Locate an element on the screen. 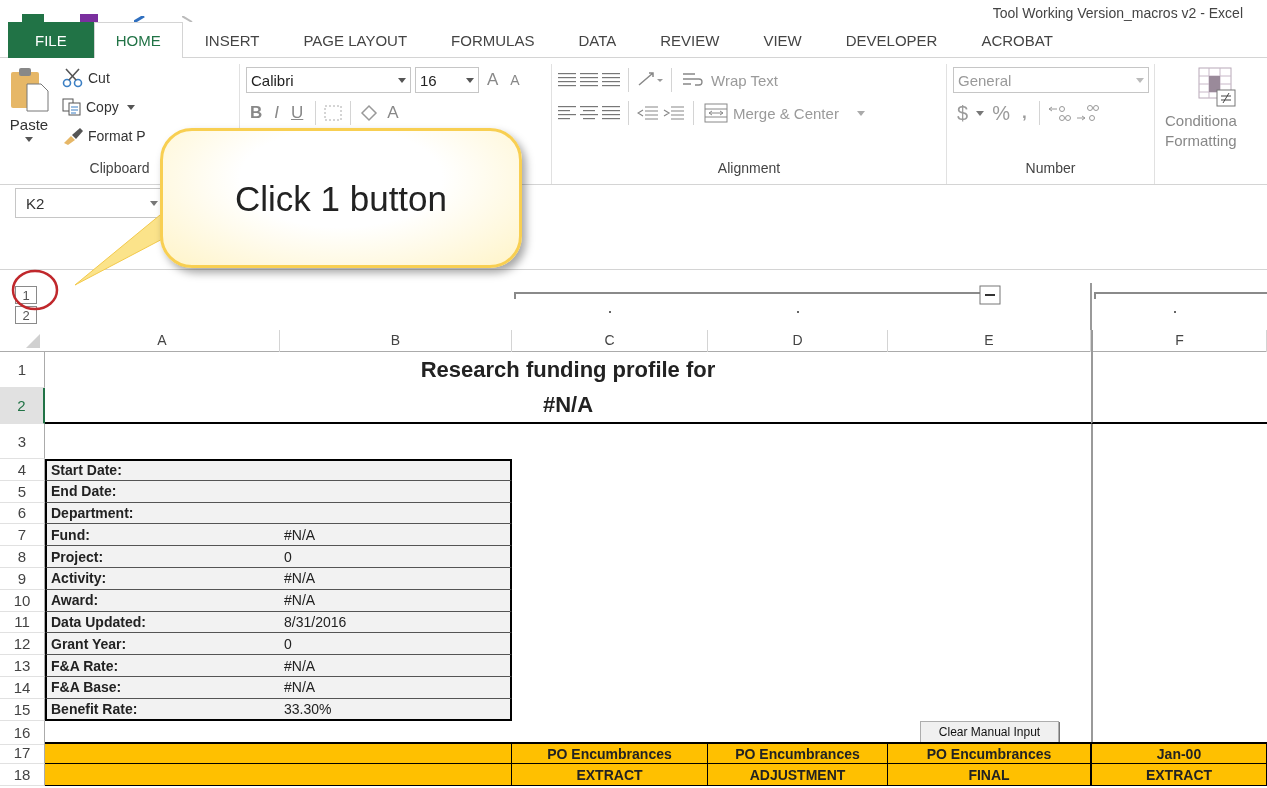 The image size is (1267, 788). brush-icon is located at coordinates (73, 136).